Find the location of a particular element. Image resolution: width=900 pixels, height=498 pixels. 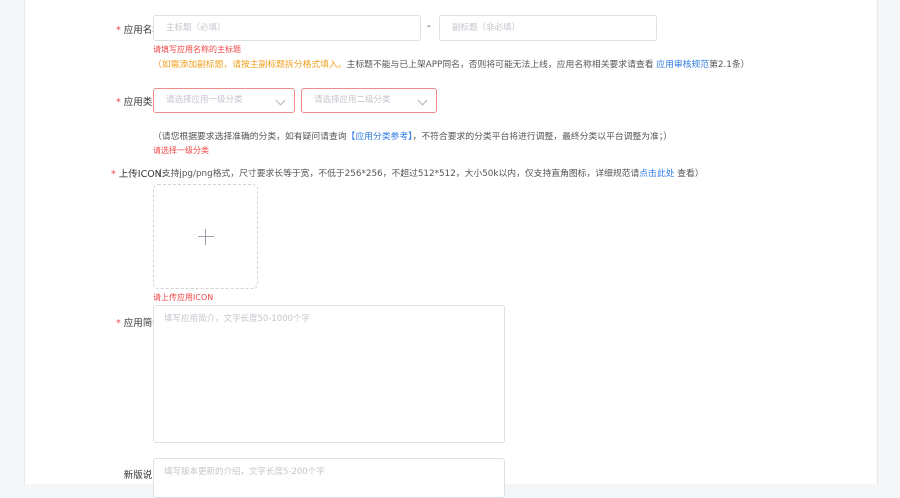

category-level2-select: 请选择应用二级分类 is located at coordinates (369, 100).